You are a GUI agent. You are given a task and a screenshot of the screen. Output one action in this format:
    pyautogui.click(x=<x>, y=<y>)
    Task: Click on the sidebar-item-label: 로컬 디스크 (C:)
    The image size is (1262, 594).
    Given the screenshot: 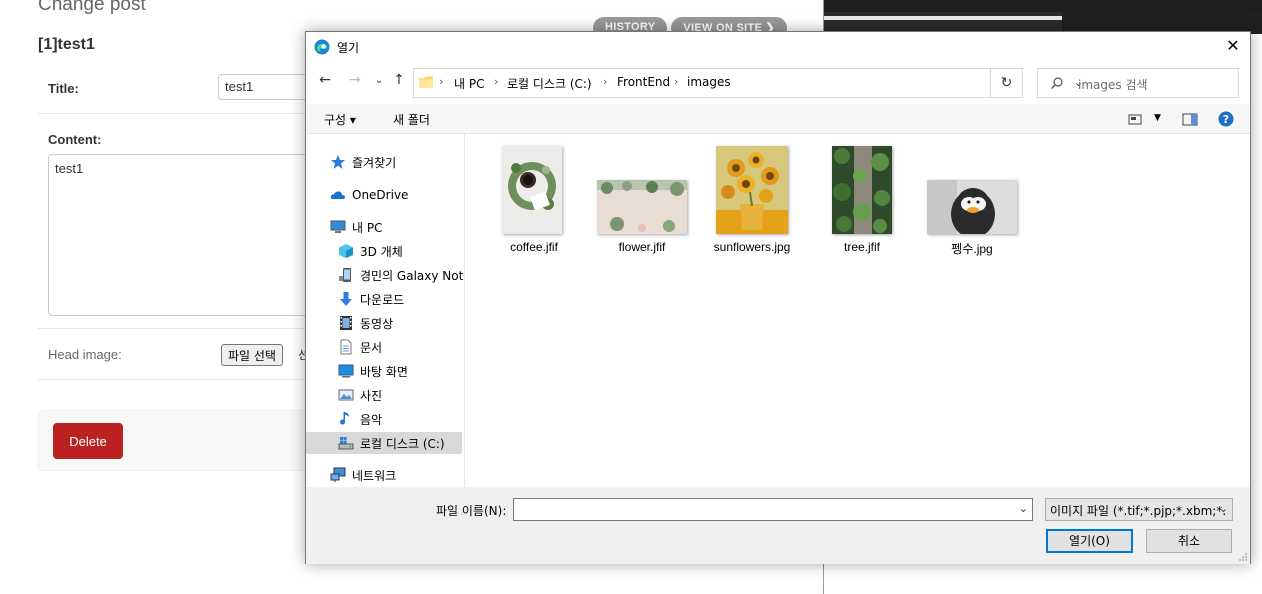 What is the action you would take?
    pyautogui.click(x=402, y=443)
    